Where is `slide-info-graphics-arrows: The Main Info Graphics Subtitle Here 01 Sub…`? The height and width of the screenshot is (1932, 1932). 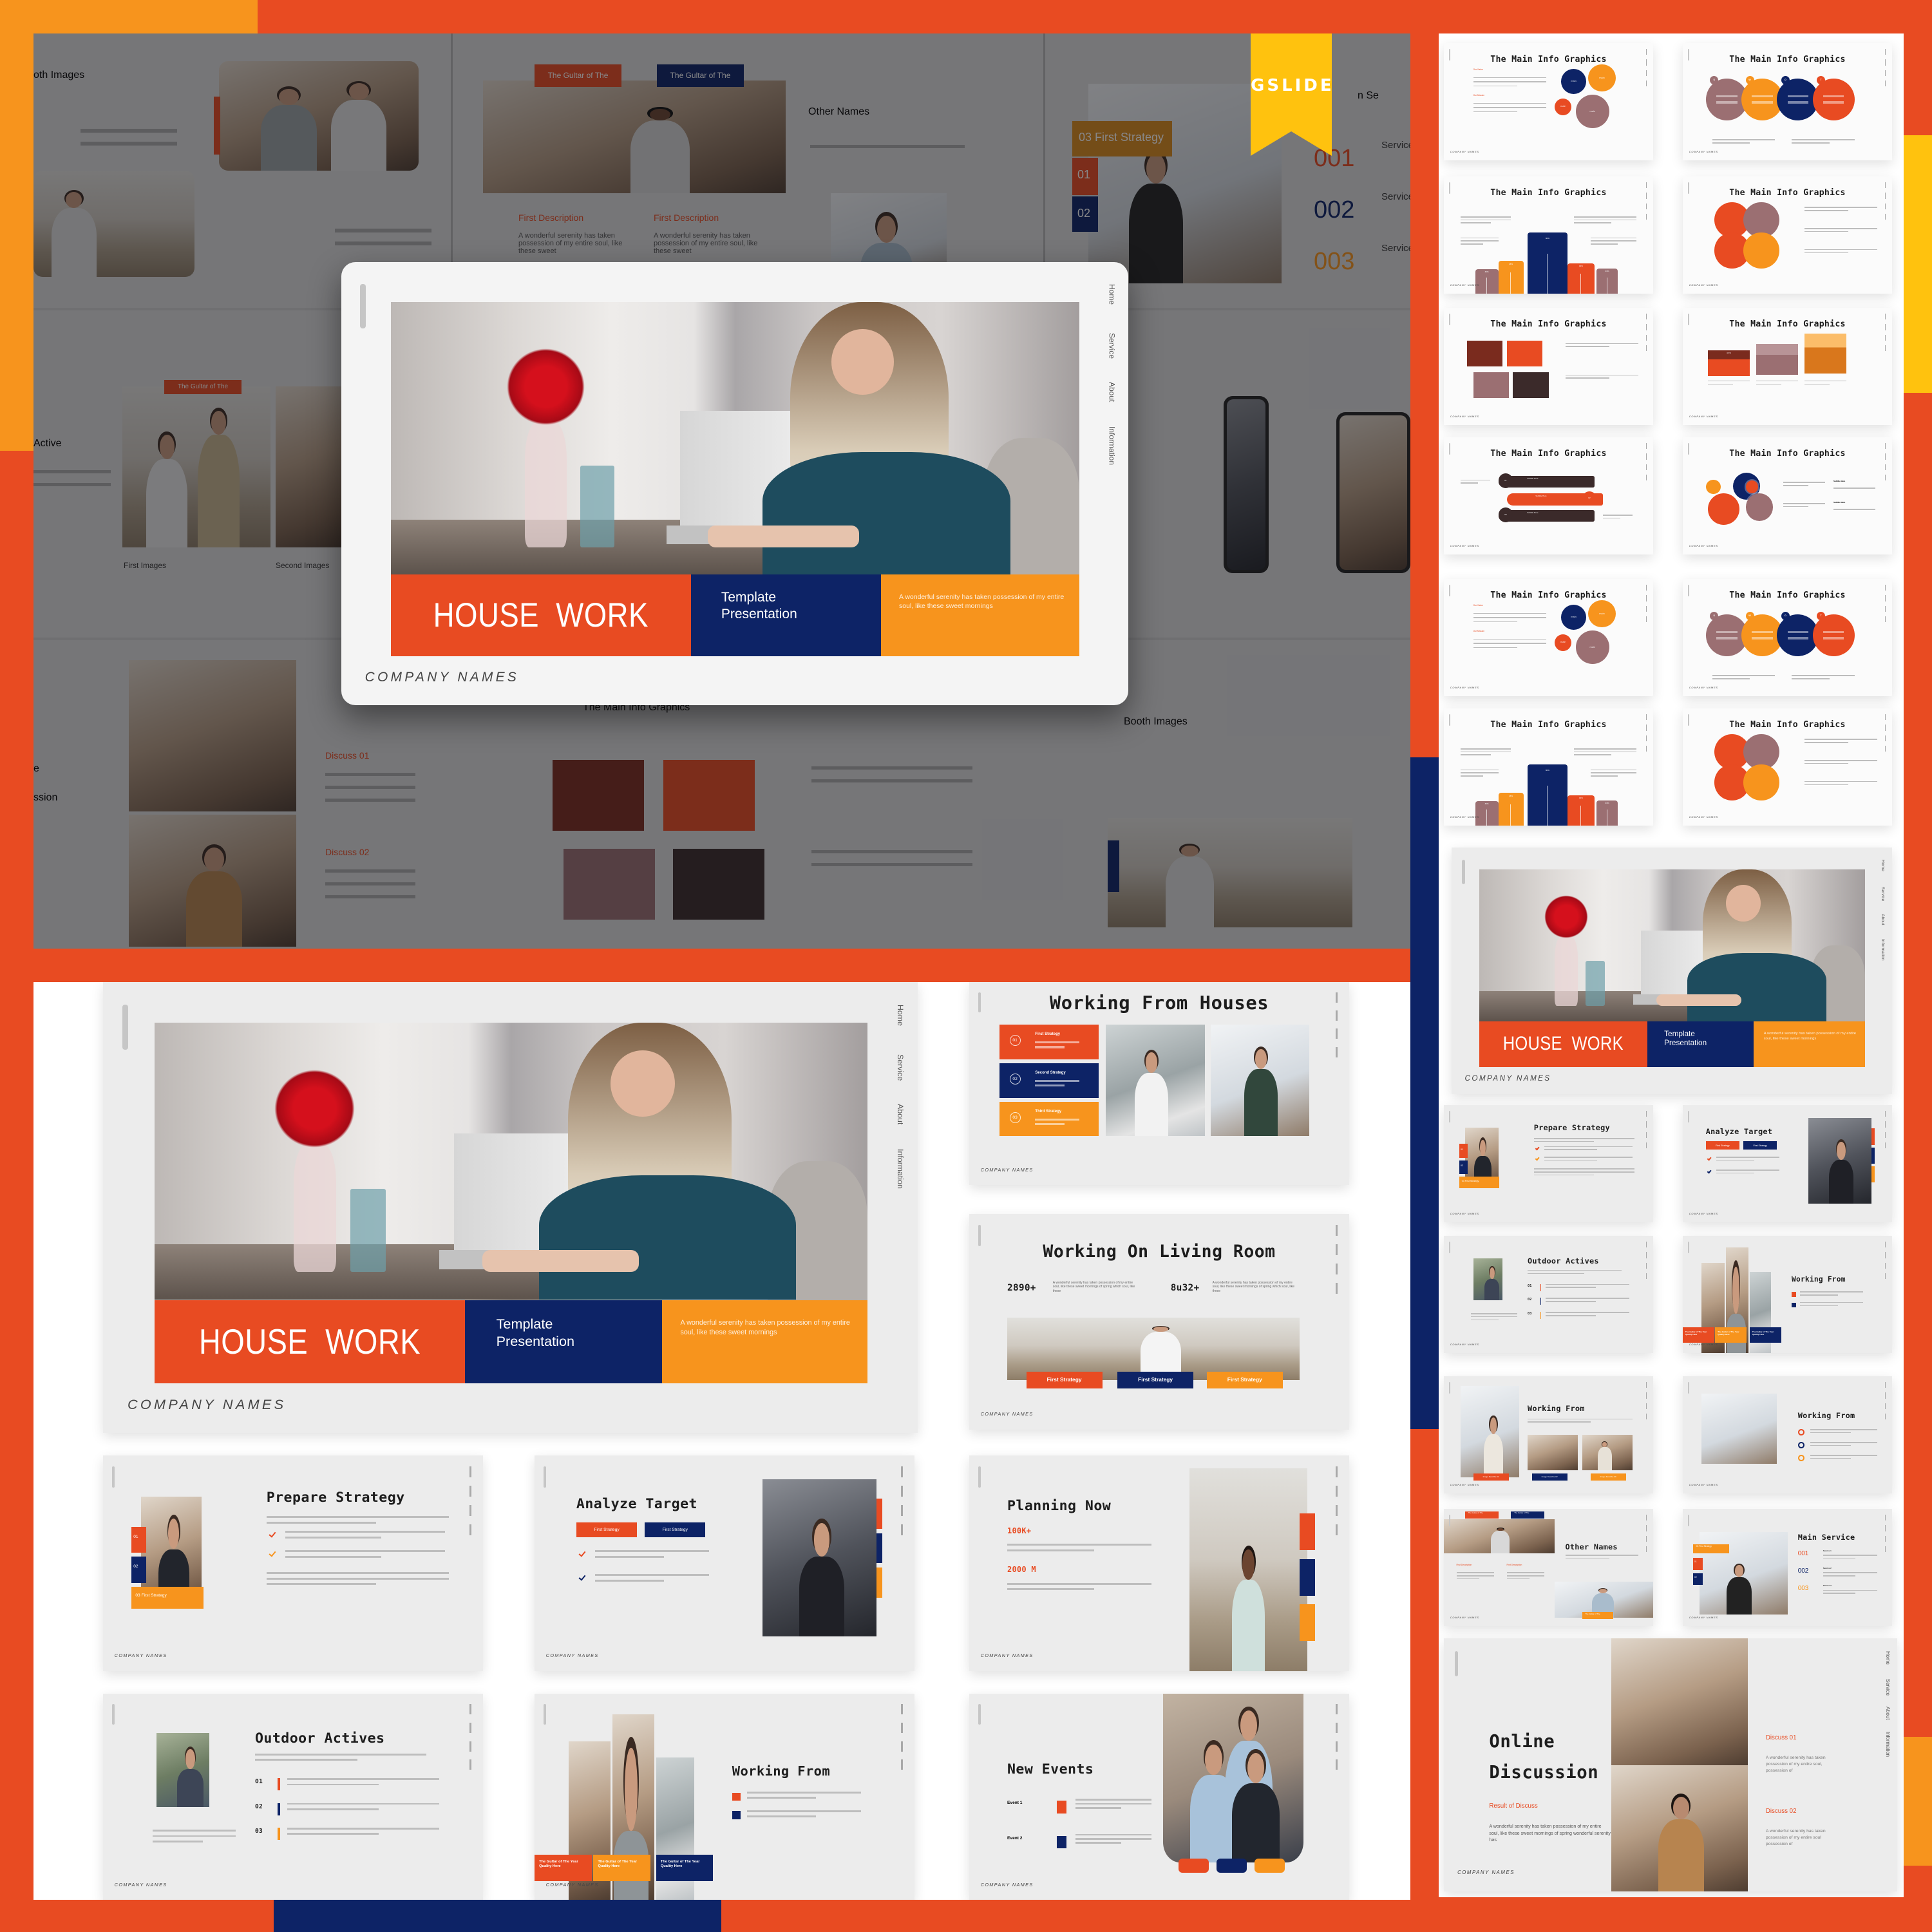 slide-info-graphics-arrows: The Main Info Graphics Subtitle Here 01 Sub… is located at coordinates (1548, 496).